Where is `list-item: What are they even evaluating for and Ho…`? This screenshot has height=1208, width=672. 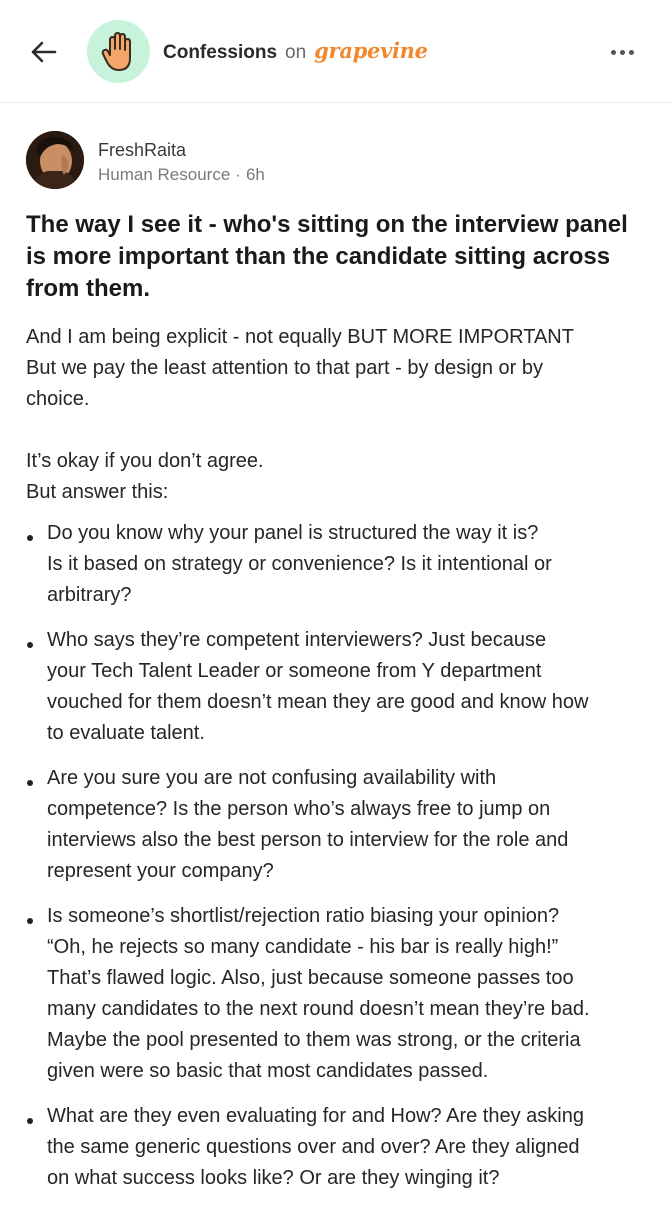
list-item: What are they even evaluating for and Ho… is located at coordinates (342, 1147).